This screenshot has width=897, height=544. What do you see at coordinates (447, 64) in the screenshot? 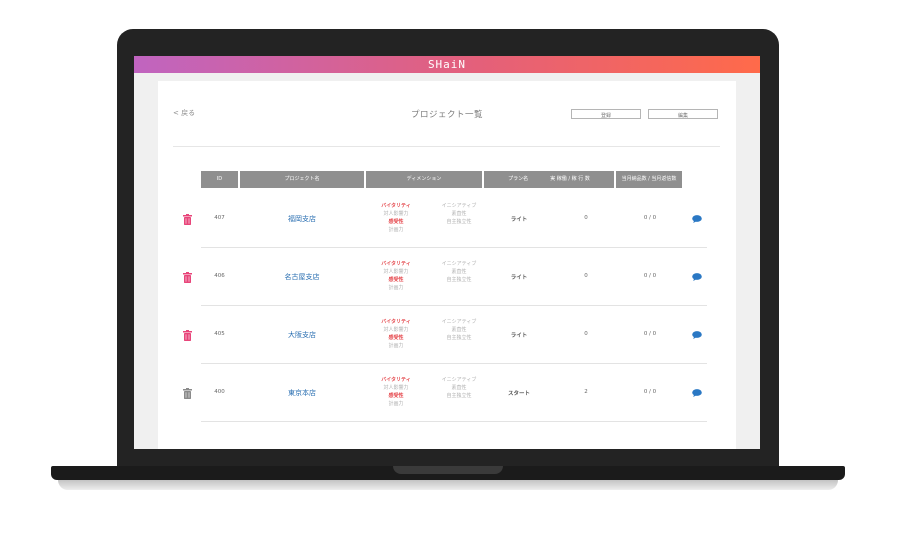
I see `app-header: SHaiN` at bounding box center [447, 64].